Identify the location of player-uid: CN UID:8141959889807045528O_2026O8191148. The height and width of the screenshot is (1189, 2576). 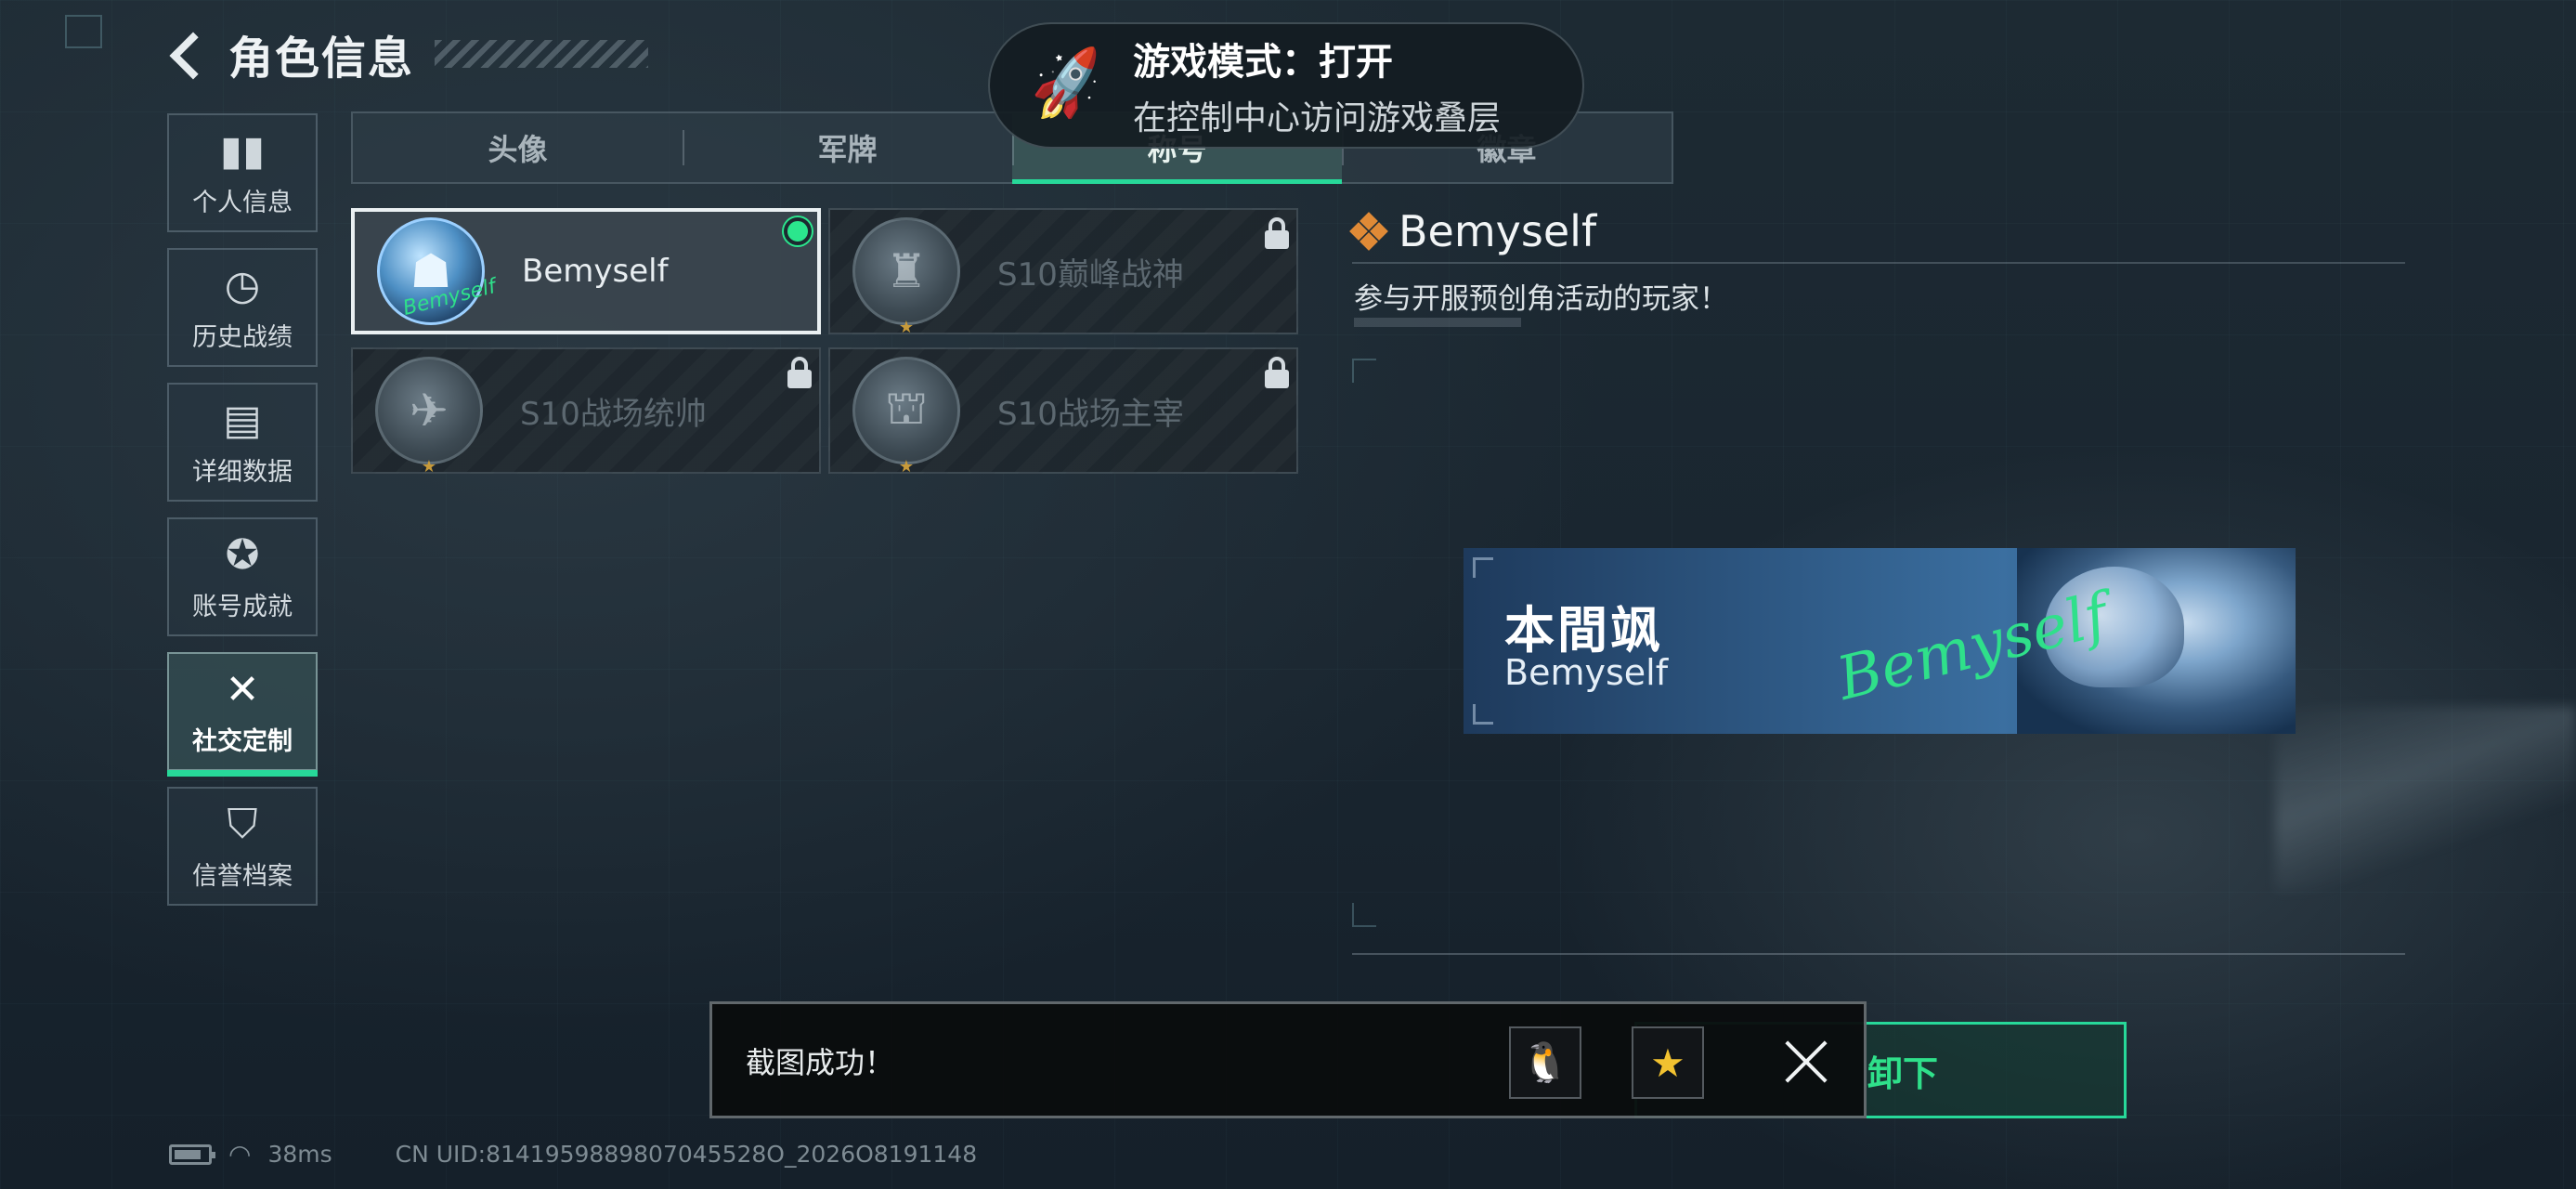
(687, 1154).